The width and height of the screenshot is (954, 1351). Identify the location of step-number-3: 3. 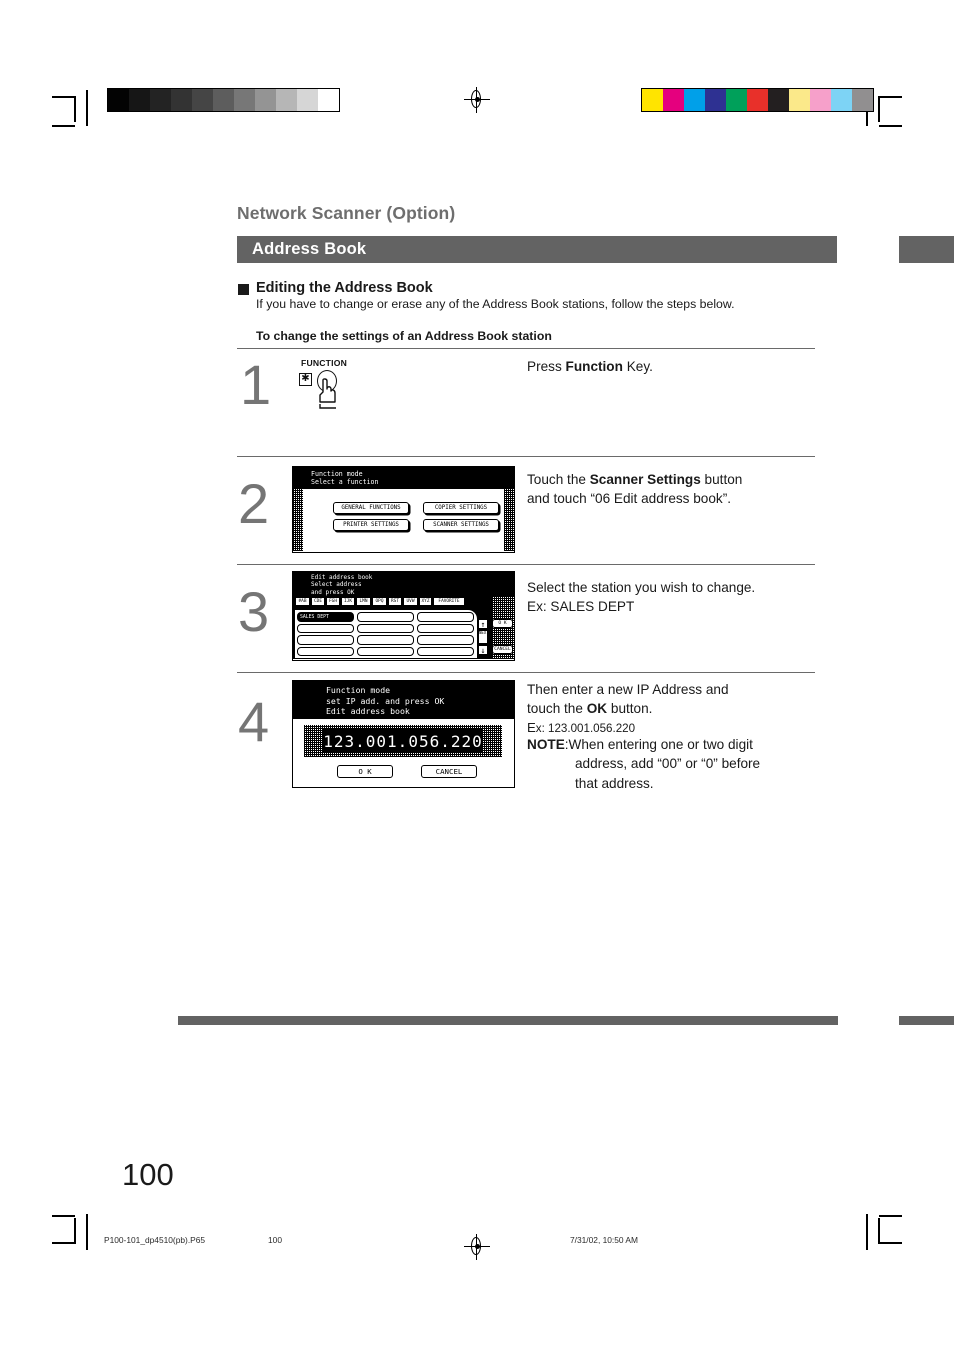
(254, 611).